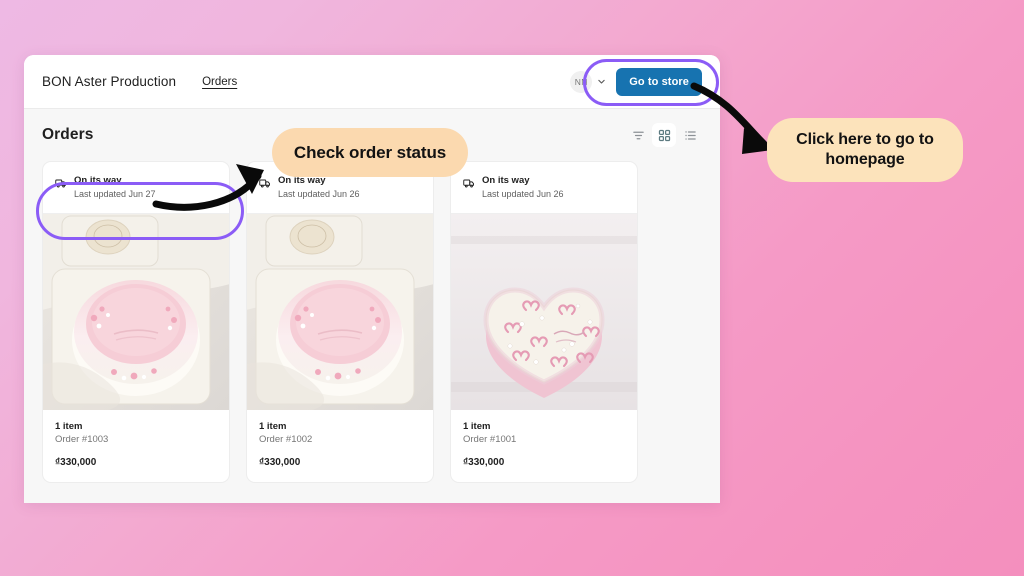  What do you see at coordinates (544, 446) in the screenshot?
I see `order-card-footer: 1 item Order #1001 ₫330,000` at bounding box center [544, 446].